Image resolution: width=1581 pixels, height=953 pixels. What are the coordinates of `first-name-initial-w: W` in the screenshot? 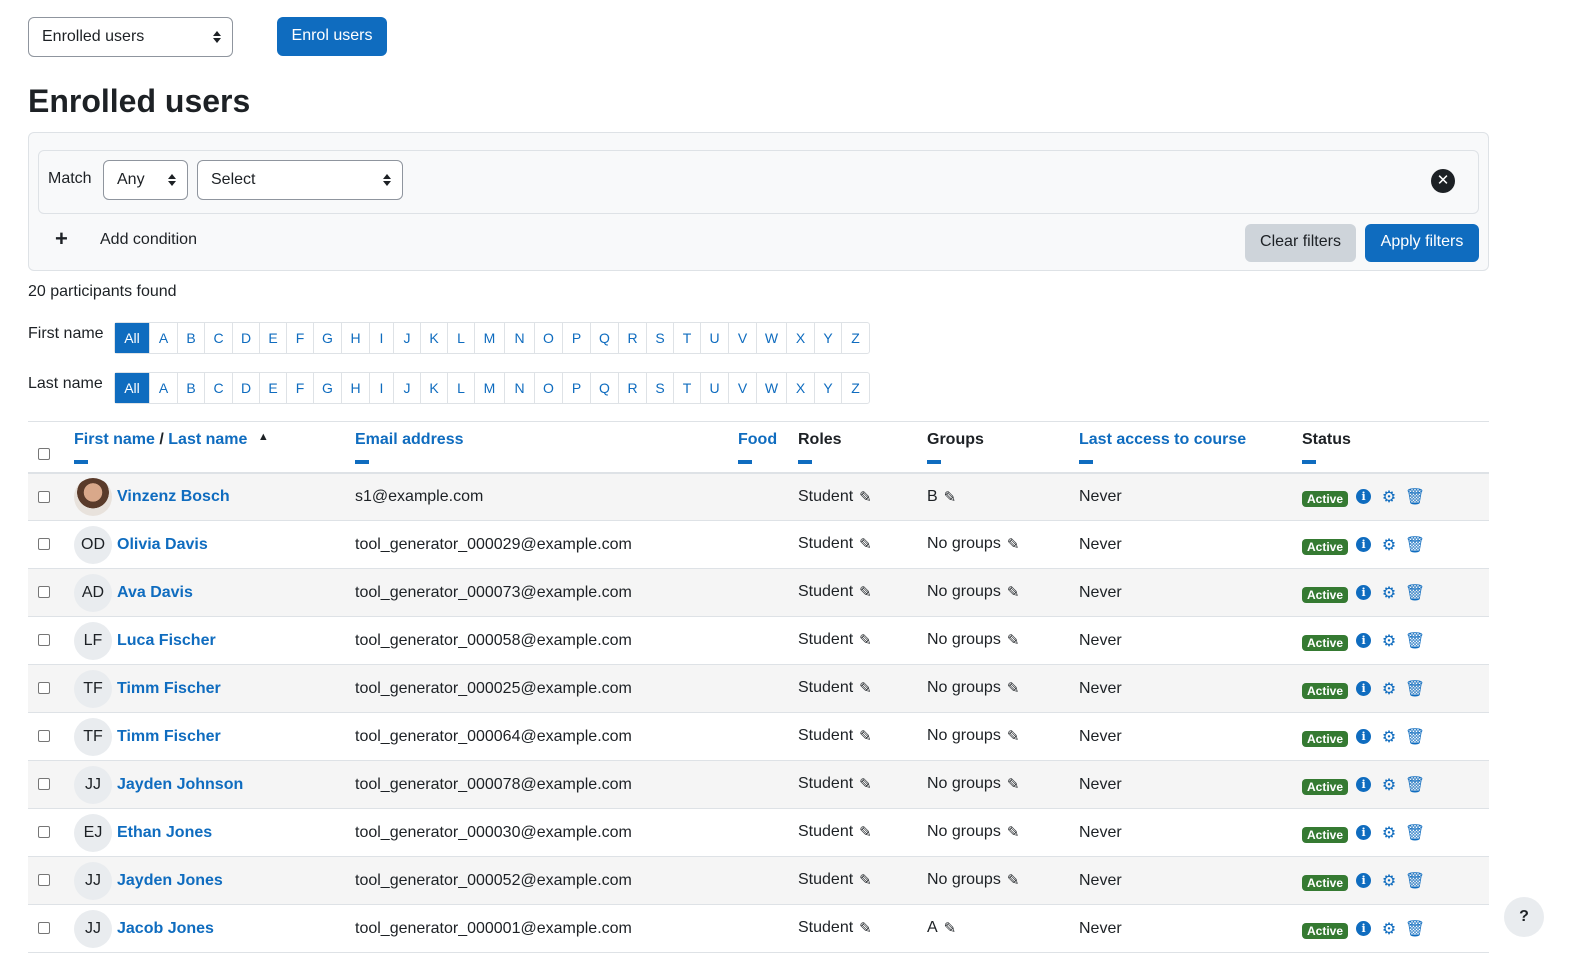 It's located at (771, 338).